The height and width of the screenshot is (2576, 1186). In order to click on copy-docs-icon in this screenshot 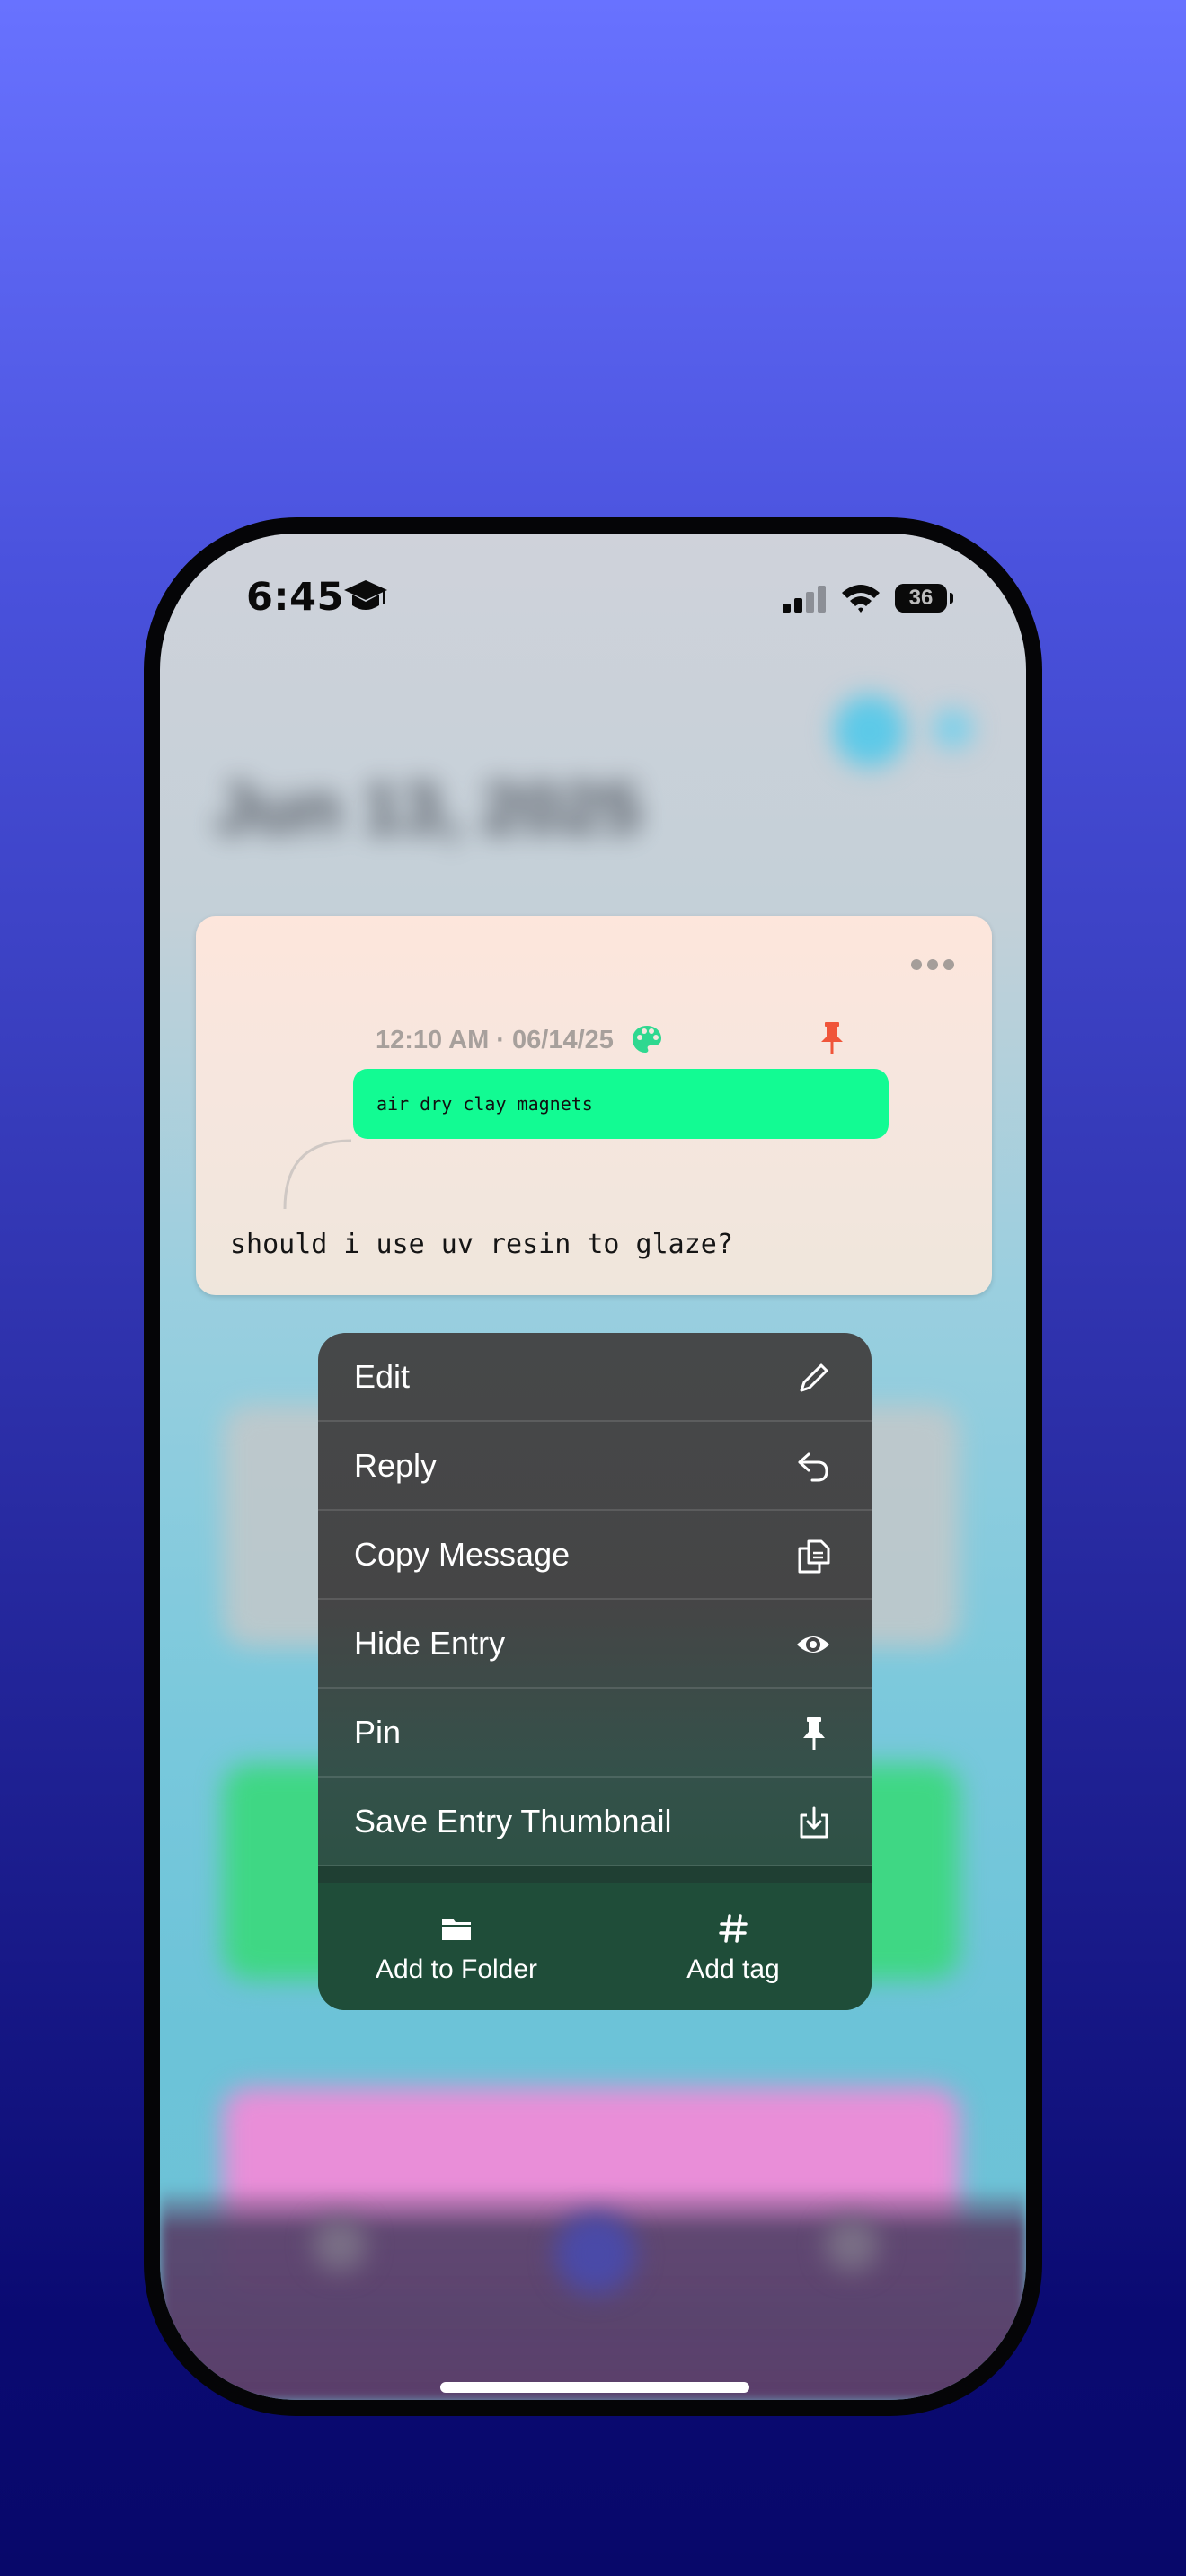, I will do `click(814, 1556)`.